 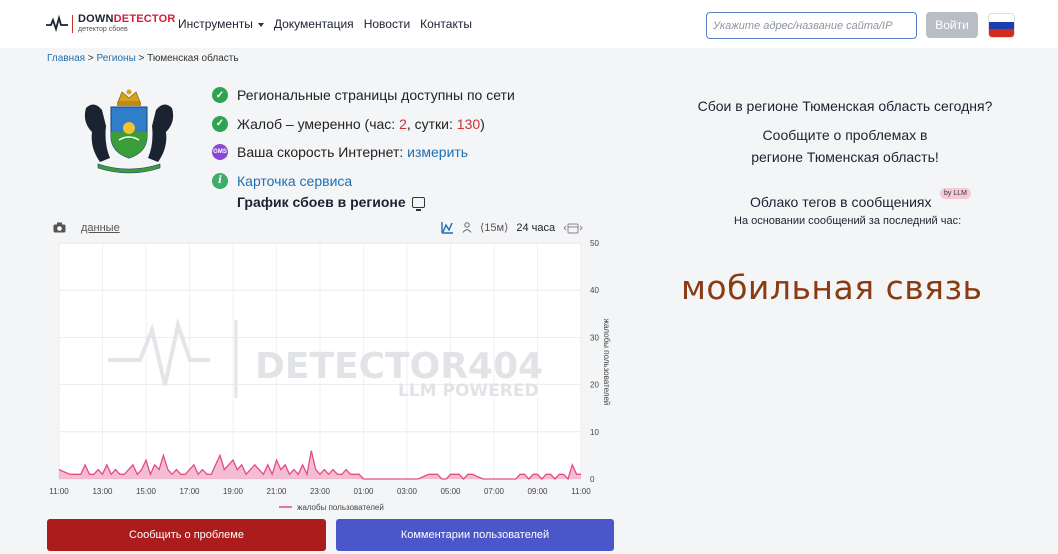 What do you see at coordinates (146, 491) in the screenshot?
I see `x-tick-label: 15:00` at bounding box center [146, 491].